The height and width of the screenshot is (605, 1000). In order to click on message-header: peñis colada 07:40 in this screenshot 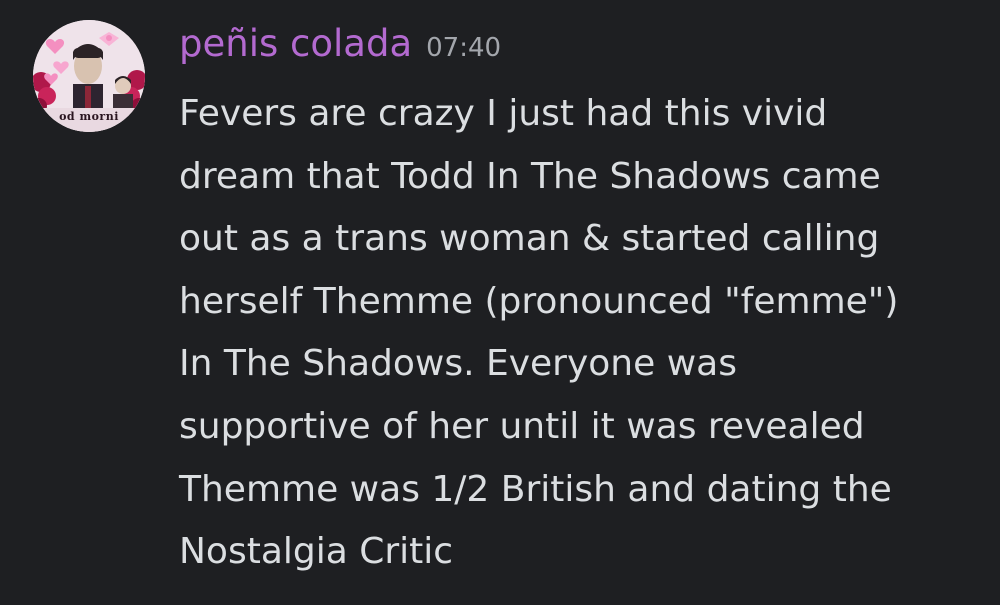, I will do `click(340, 50)`.